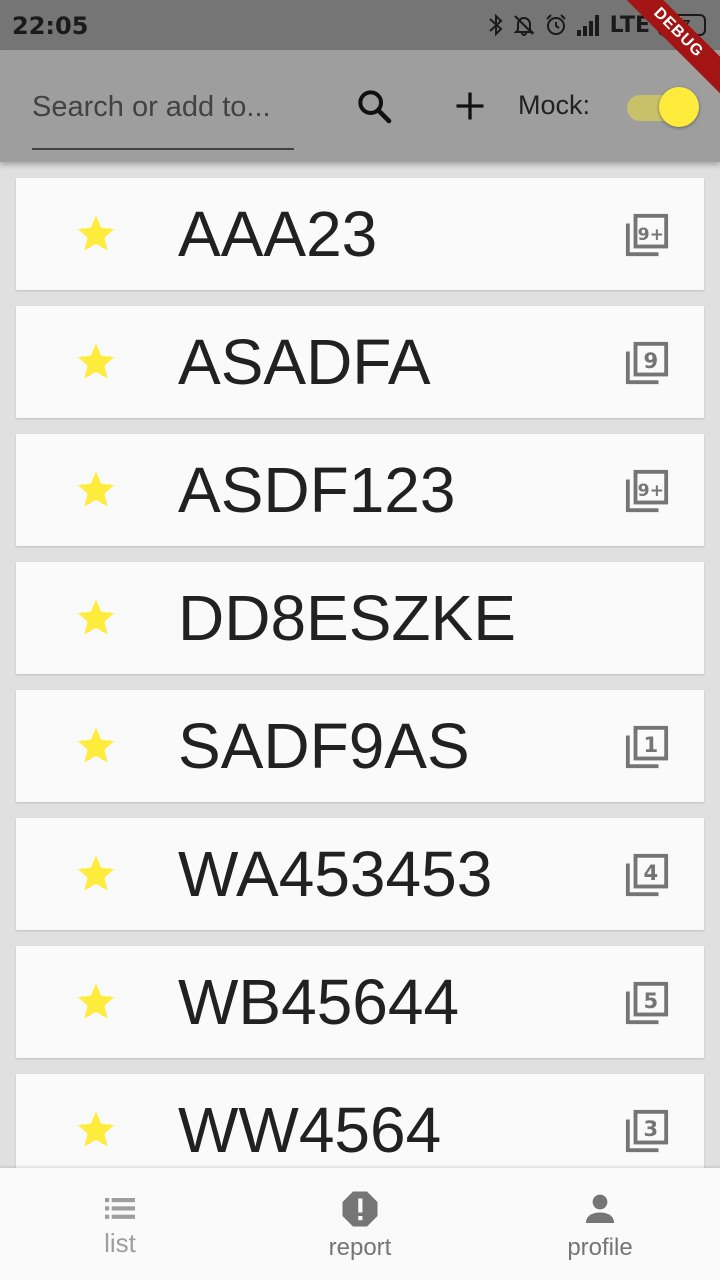 The image size is (720, 1280). Describe the element at coordinates (120, 1224) in the screenshot. I see `nav-item-list: list` at that location.